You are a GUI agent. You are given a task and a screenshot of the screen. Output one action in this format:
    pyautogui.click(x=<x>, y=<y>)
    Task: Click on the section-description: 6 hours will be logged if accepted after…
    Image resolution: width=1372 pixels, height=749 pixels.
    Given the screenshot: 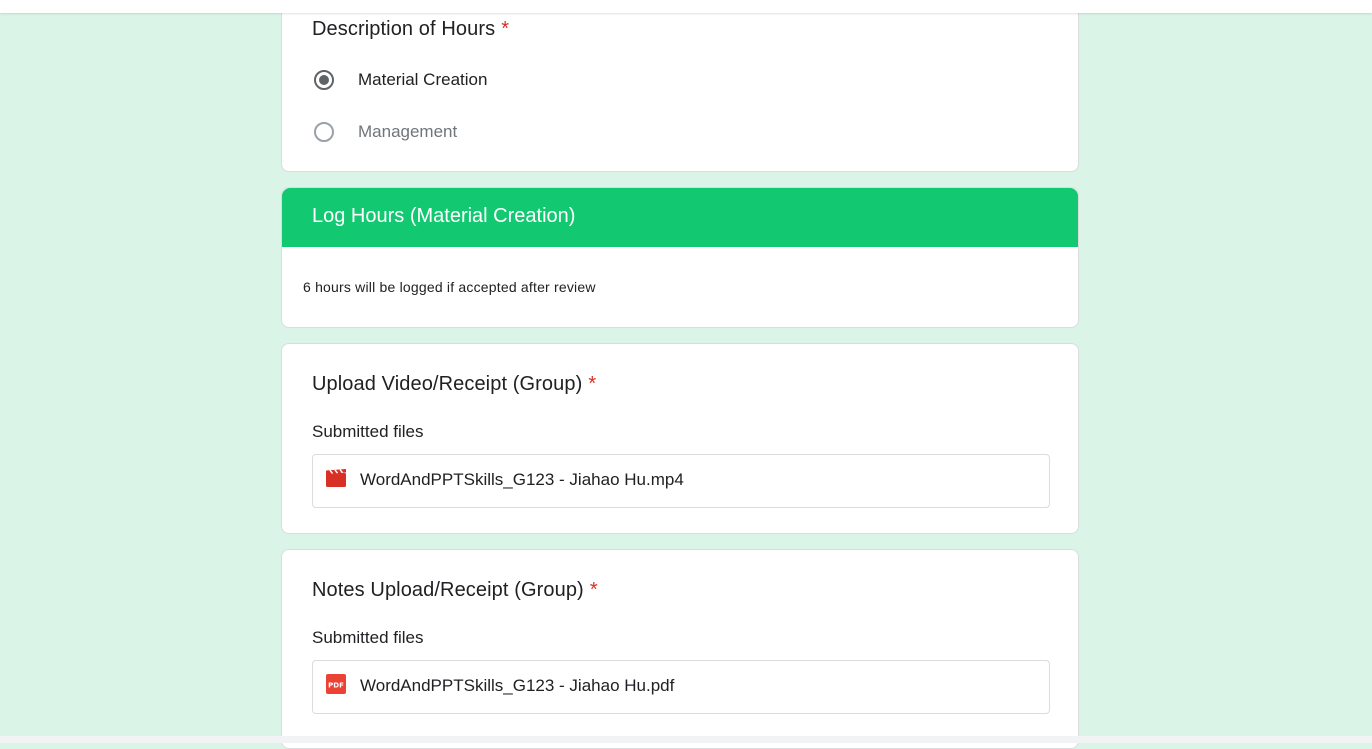 What is the action you would take?
    pyautogui.click(x=449, y=287)
    